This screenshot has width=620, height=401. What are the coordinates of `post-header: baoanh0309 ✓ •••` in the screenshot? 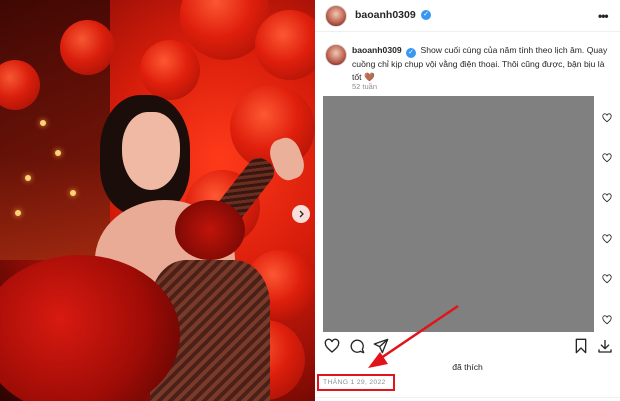 It's located at (467, 16).